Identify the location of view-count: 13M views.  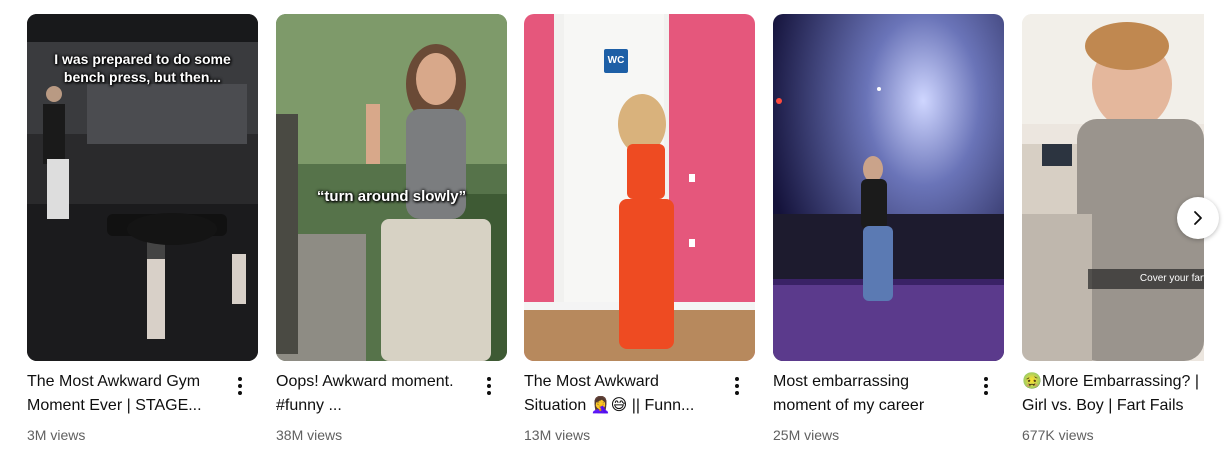
(557, 435).